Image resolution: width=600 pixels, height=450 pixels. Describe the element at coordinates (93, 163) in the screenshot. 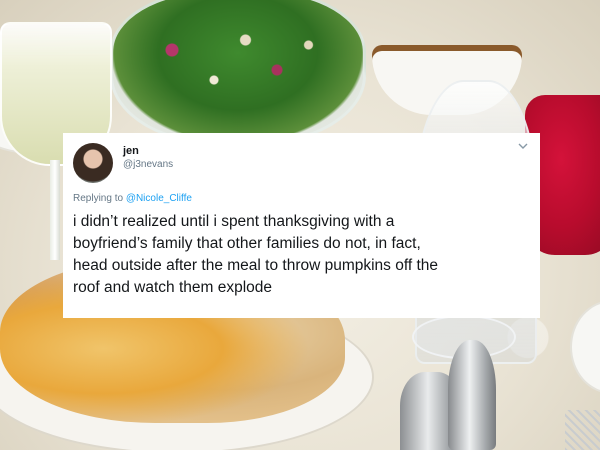

I see `avatar` at that location.